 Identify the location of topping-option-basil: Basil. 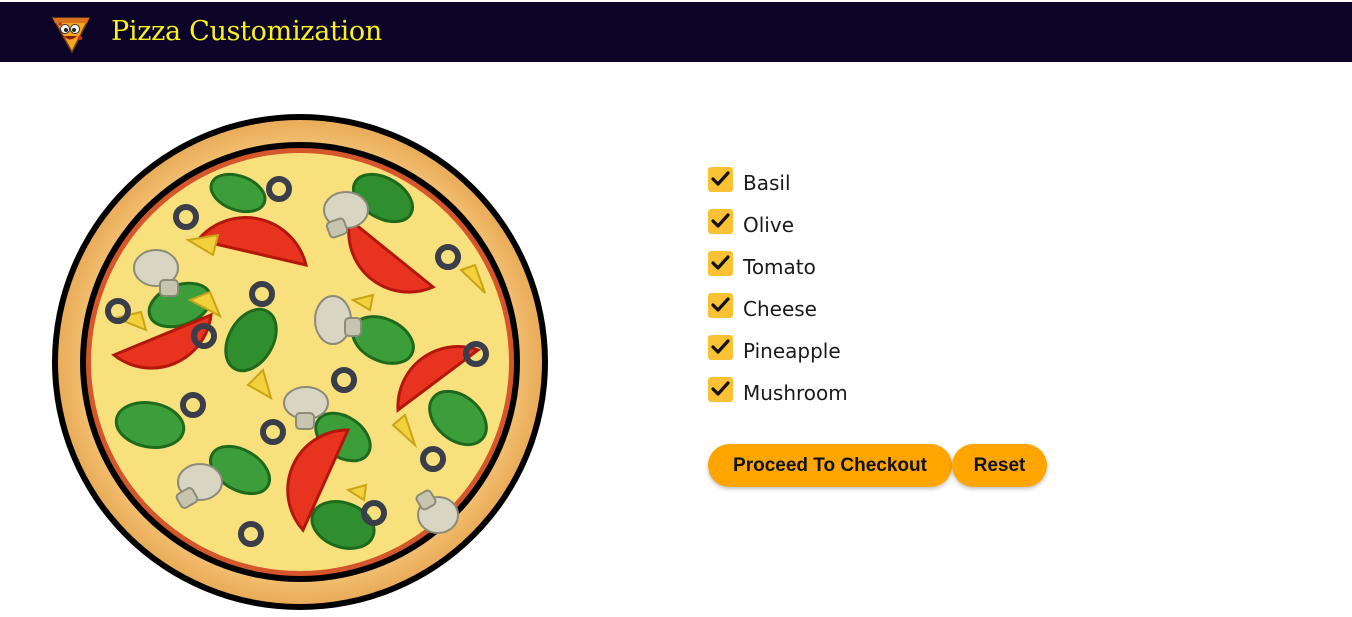
(778, 183).